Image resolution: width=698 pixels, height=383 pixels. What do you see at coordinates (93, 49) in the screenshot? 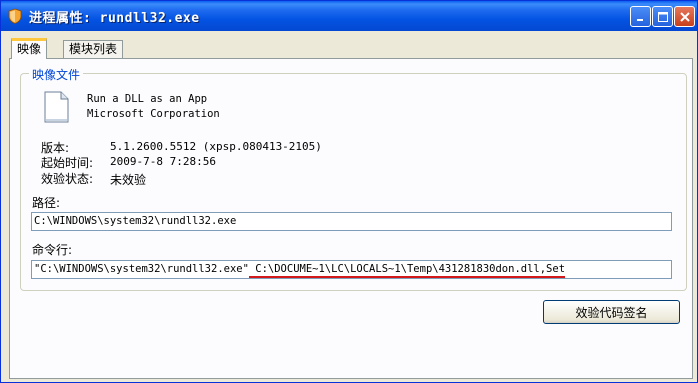
I see `tab-module-list: 模块列表` at bounding box center [93, 49].